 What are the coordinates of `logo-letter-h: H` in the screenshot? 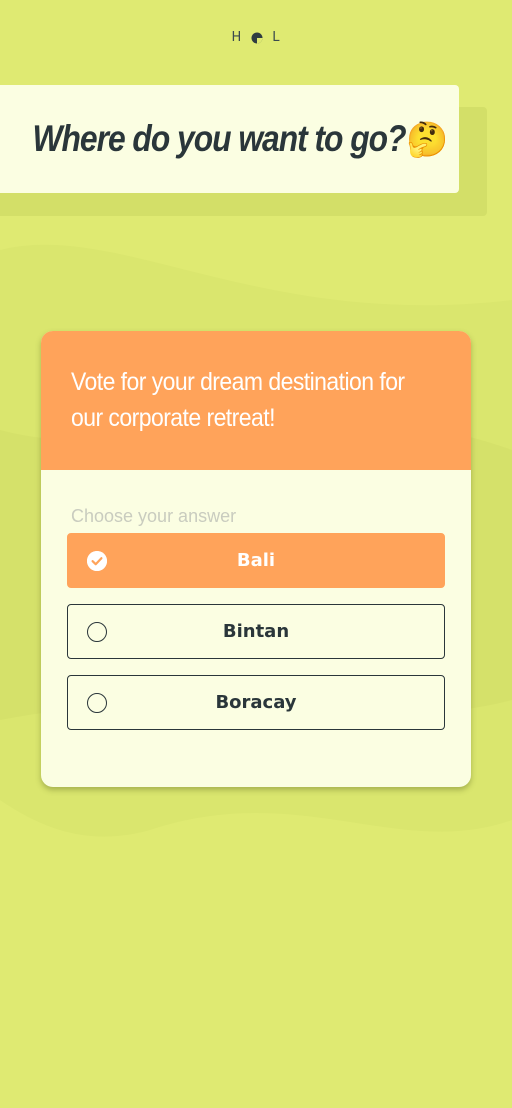 It's located at (237, 37).